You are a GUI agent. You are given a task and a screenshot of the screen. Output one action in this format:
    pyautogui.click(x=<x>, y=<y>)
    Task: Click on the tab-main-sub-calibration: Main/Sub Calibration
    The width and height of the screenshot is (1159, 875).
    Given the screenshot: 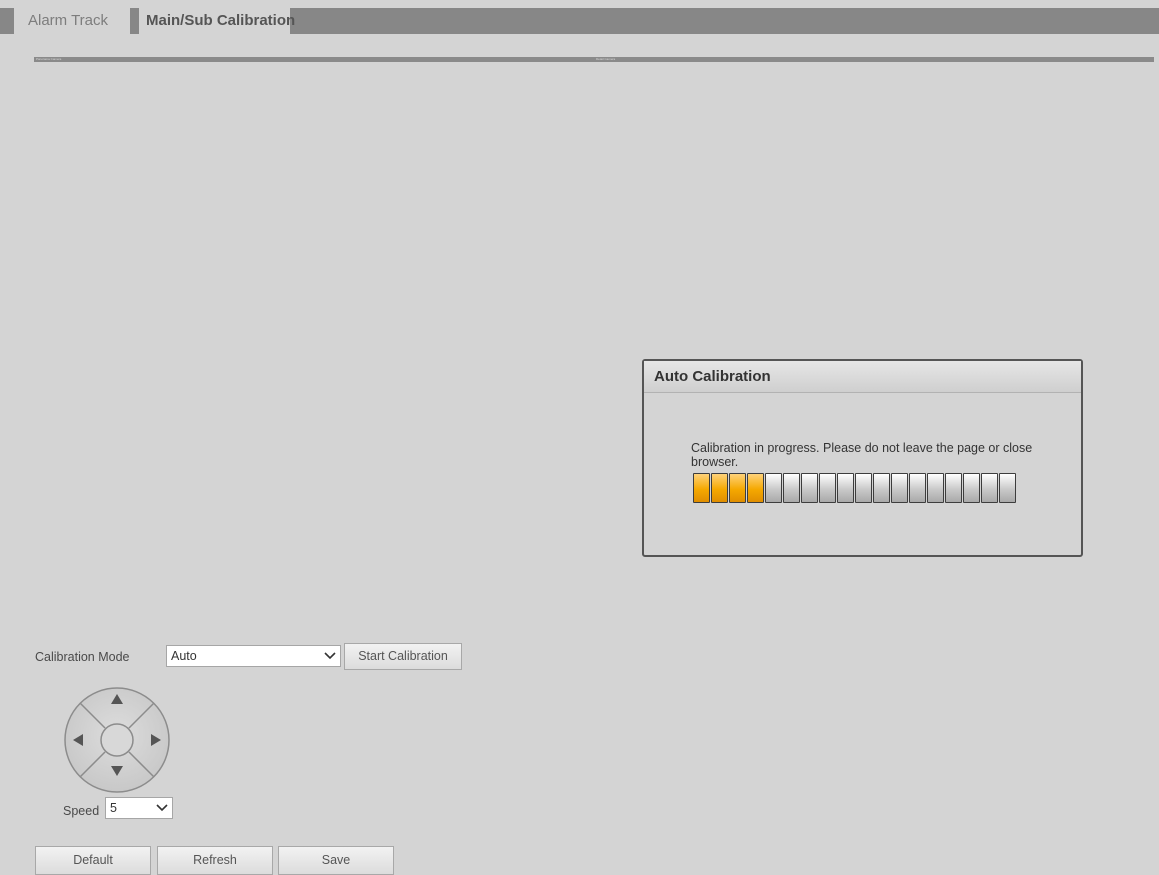 What is the action you would take?
    pyautogui.click(x=214, y=21)
    